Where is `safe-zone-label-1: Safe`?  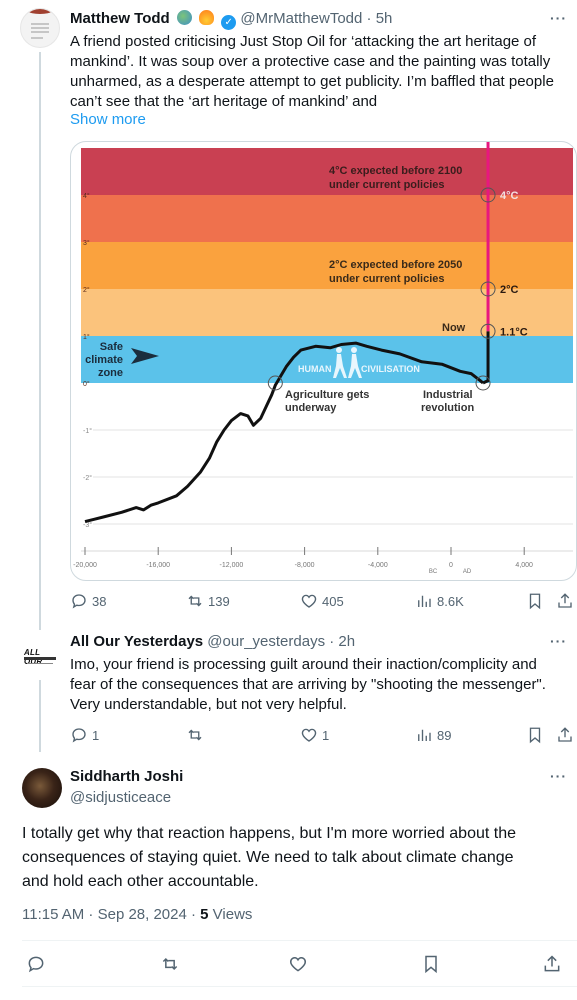
safe-zone-label-1: Safe is located at coordinates (111, 347).